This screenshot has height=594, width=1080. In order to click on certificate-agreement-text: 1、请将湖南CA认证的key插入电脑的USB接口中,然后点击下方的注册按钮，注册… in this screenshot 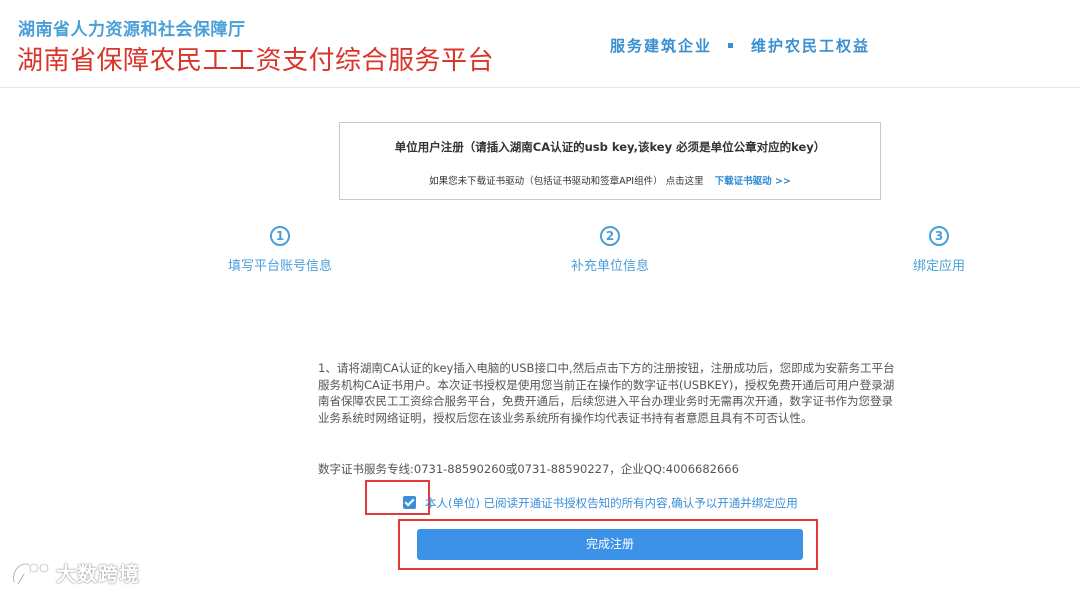, I will do `click(606, 393)`.